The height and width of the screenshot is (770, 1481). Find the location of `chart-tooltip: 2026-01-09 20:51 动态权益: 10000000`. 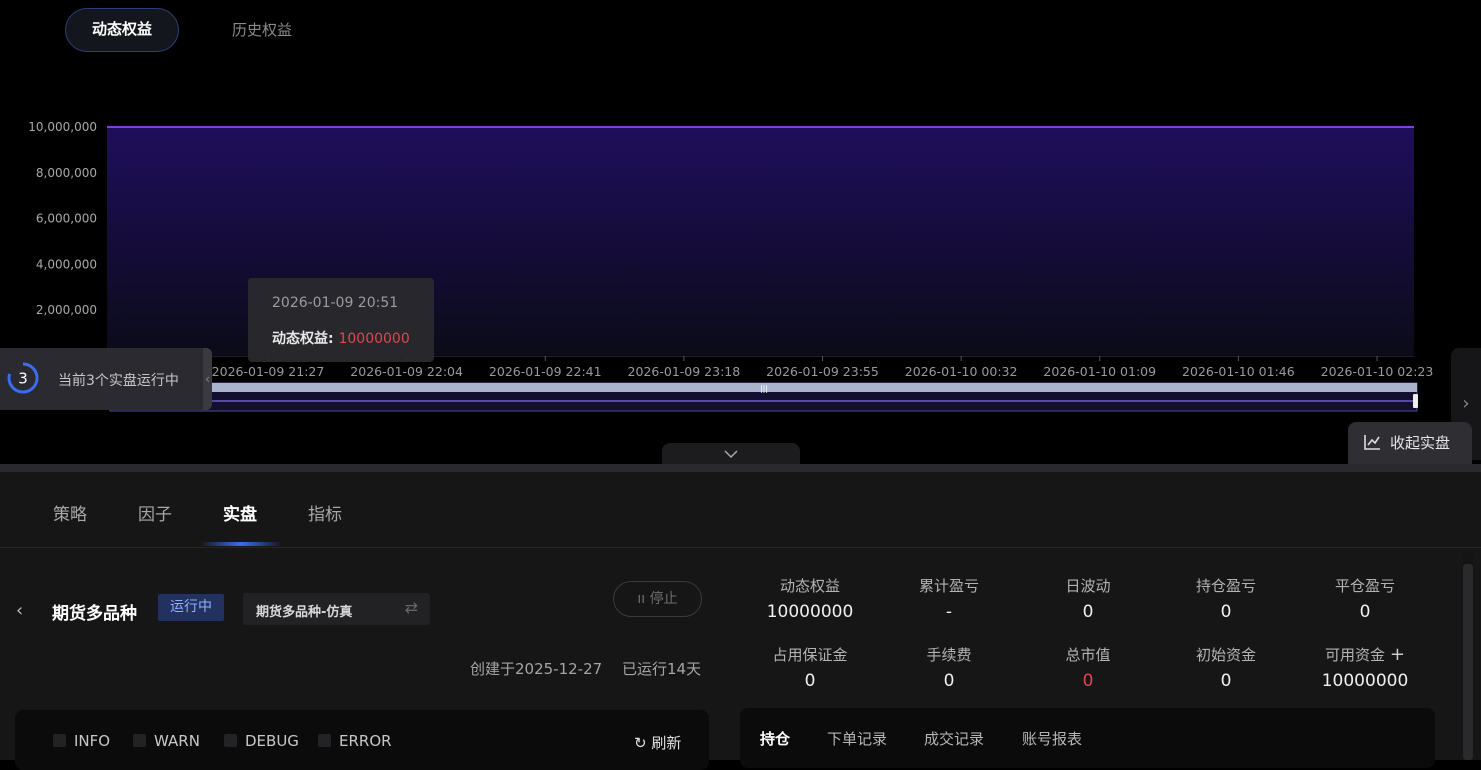

chart-tooltip: 2026-01-09 20:51 动态权益: 10000000 is located at coordinates (341, 320).